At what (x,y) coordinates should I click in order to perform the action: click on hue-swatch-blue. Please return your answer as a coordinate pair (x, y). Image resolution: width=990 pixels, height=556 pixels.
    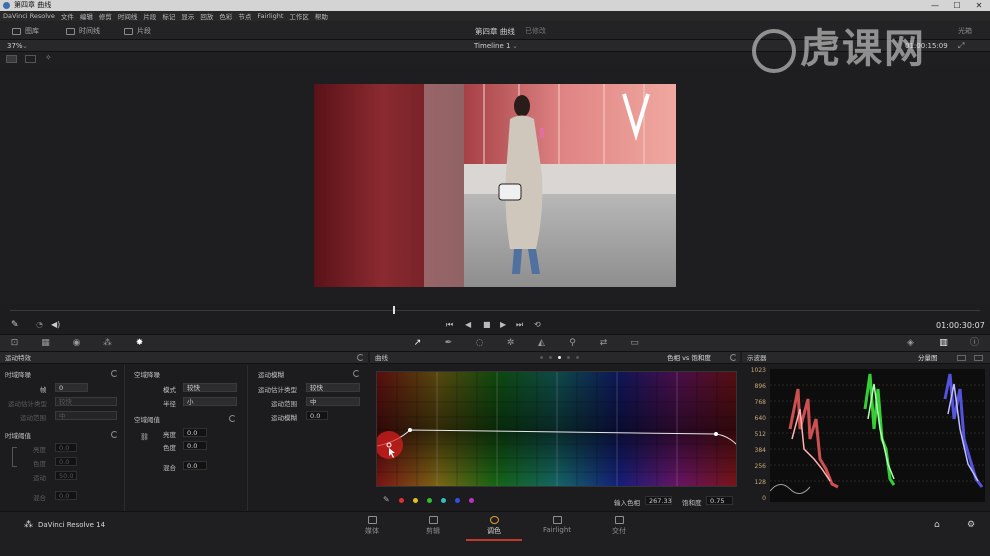
    Looking at the image, I should click on (457, 500).